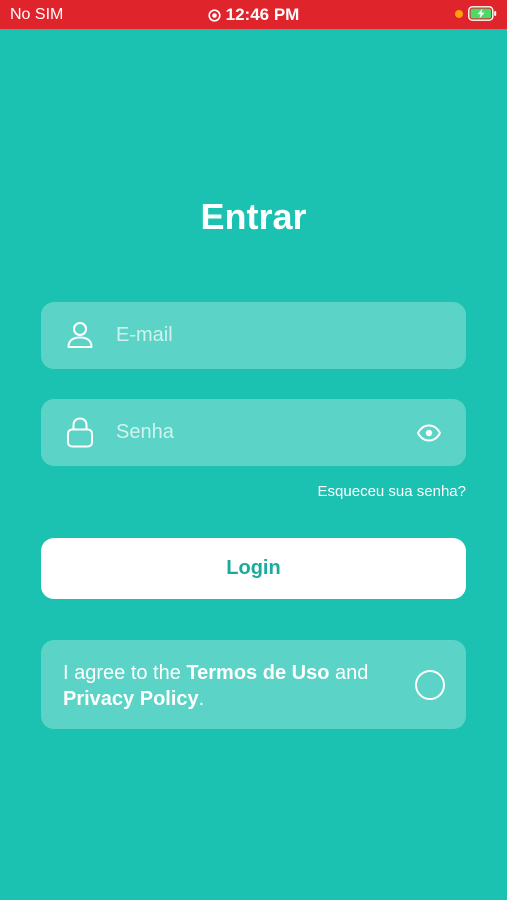 This screenshot has width=507, height=900. What do you see at coordinates (80, 335) in the screenshot?
I see `user-icon` at bounding box center [80, 335].